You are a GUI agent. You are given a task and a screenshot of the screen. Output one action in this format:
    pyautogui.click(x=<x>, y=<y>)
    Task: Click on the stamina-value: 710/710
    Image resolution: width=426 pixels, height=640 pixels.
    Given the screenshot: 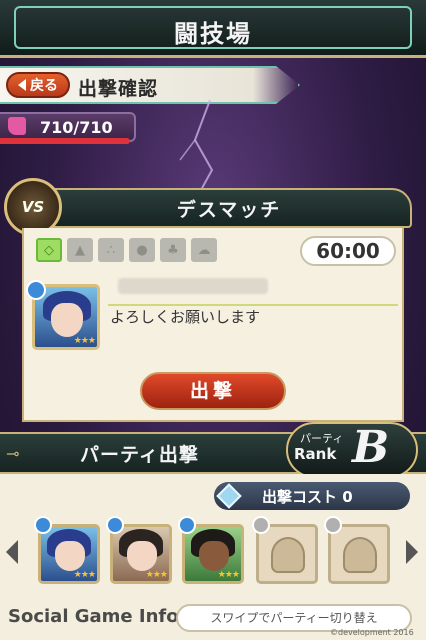 What is the action you would take?
    pyautogui.click(x=76, y=127)
    